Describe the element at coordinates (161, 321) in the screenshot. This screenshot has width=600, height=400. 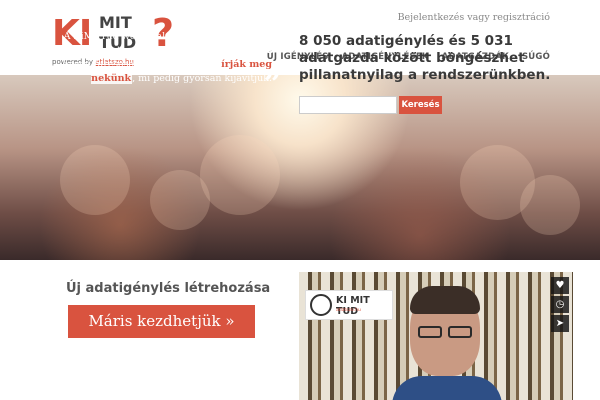
I see `start-request-button: Máris kezdhetjük »` at that location.